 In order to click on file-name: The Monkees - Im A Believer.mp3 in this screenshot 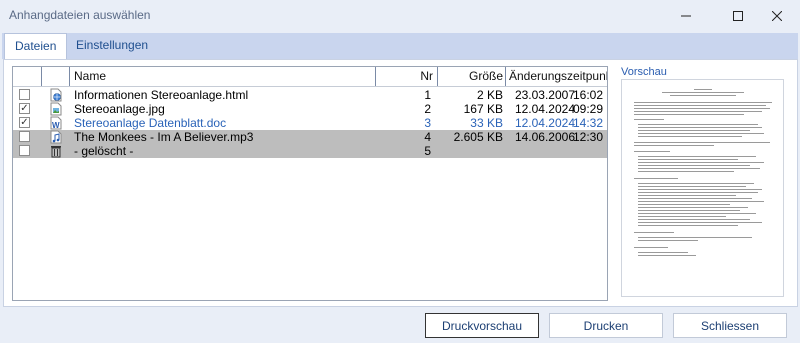, I will do `click(164, 137)`.